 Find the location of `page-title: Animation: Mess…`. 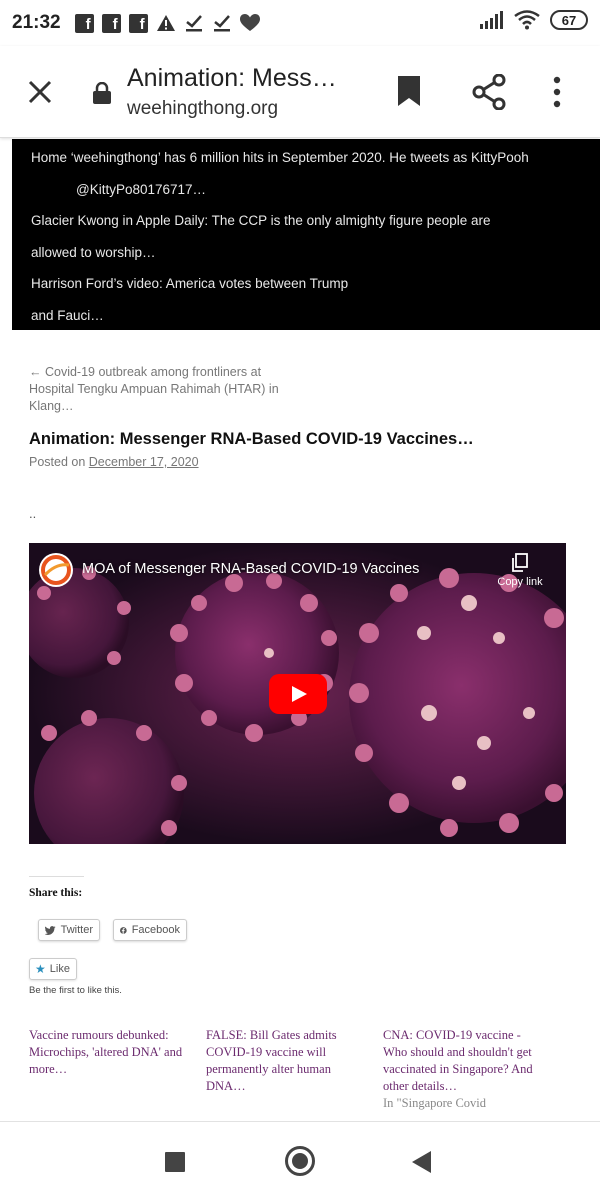

page-title: Animation: Mess… is located at coordinates (232, 78).